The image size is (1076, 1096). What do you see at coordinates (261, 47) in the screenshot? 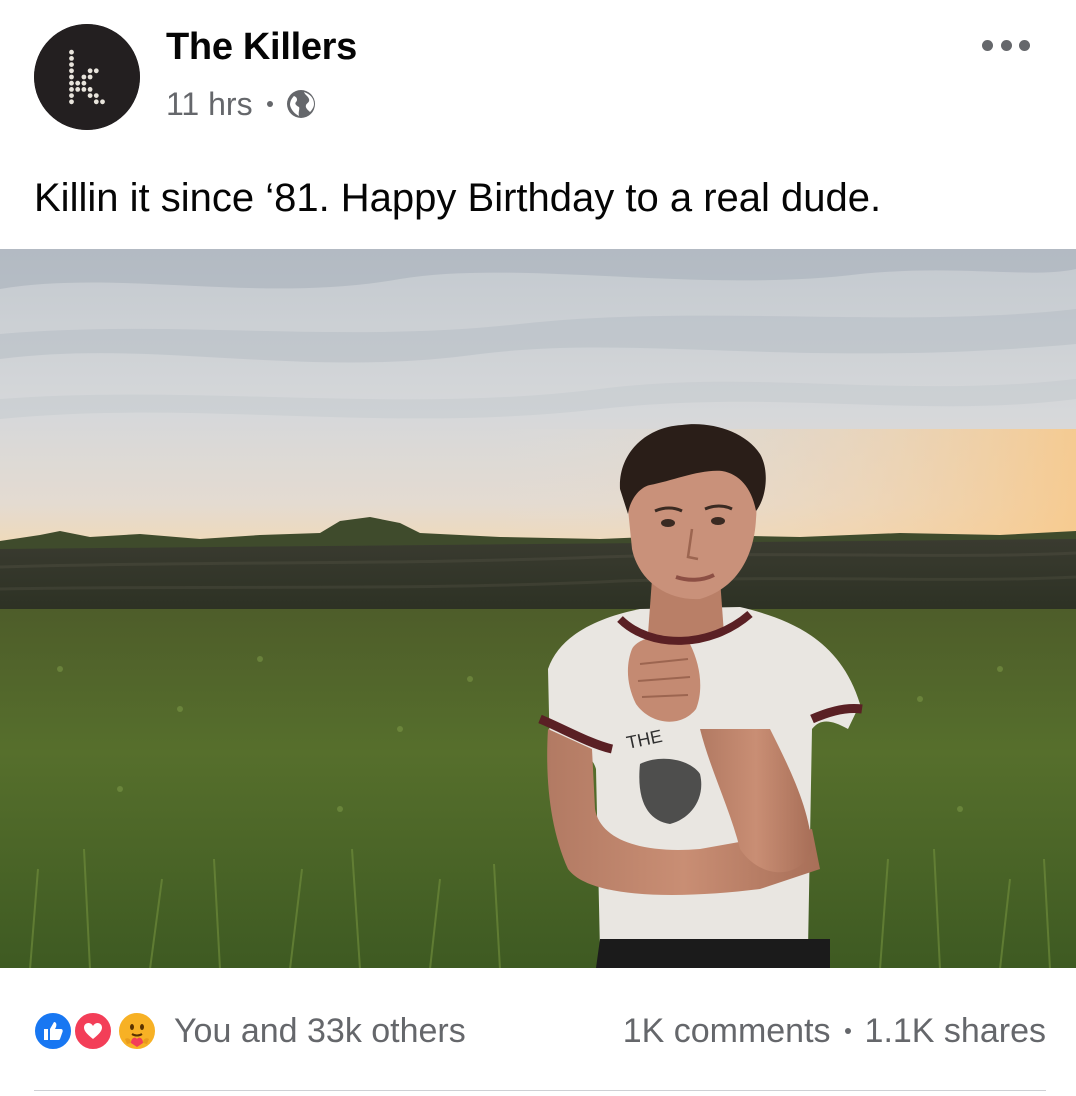
I see `page-name: The Killers` at bounding box center [261, 47].